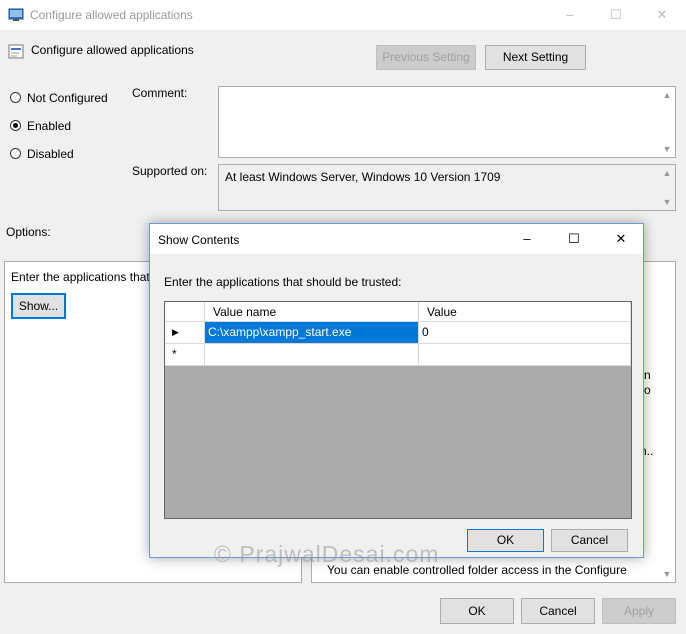  Describe the element at coordinates (574, 239) in the screenshot. I see `dialog-maximize-icon: ☐` at that location.